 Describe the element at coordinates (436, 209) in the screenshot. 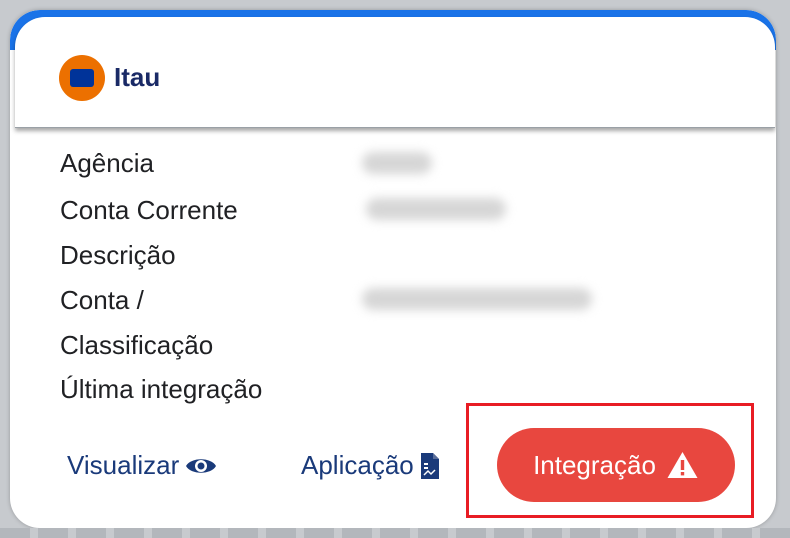

I see `conta-corrente-value-redacted` at that location.